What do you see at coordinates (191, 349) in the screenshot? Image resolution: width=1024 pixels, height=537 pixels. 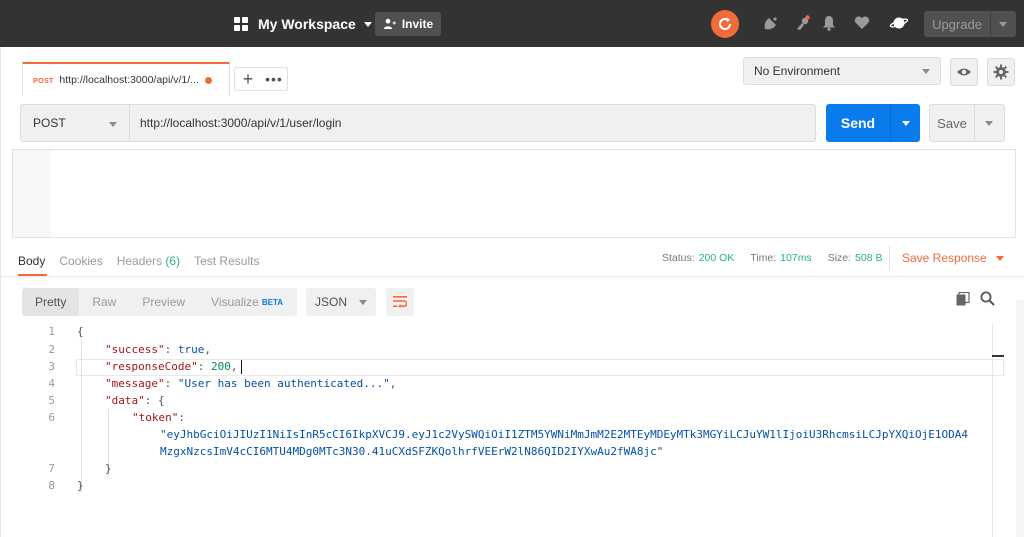 I see `json-value: true` at bounding box center [191, 349].